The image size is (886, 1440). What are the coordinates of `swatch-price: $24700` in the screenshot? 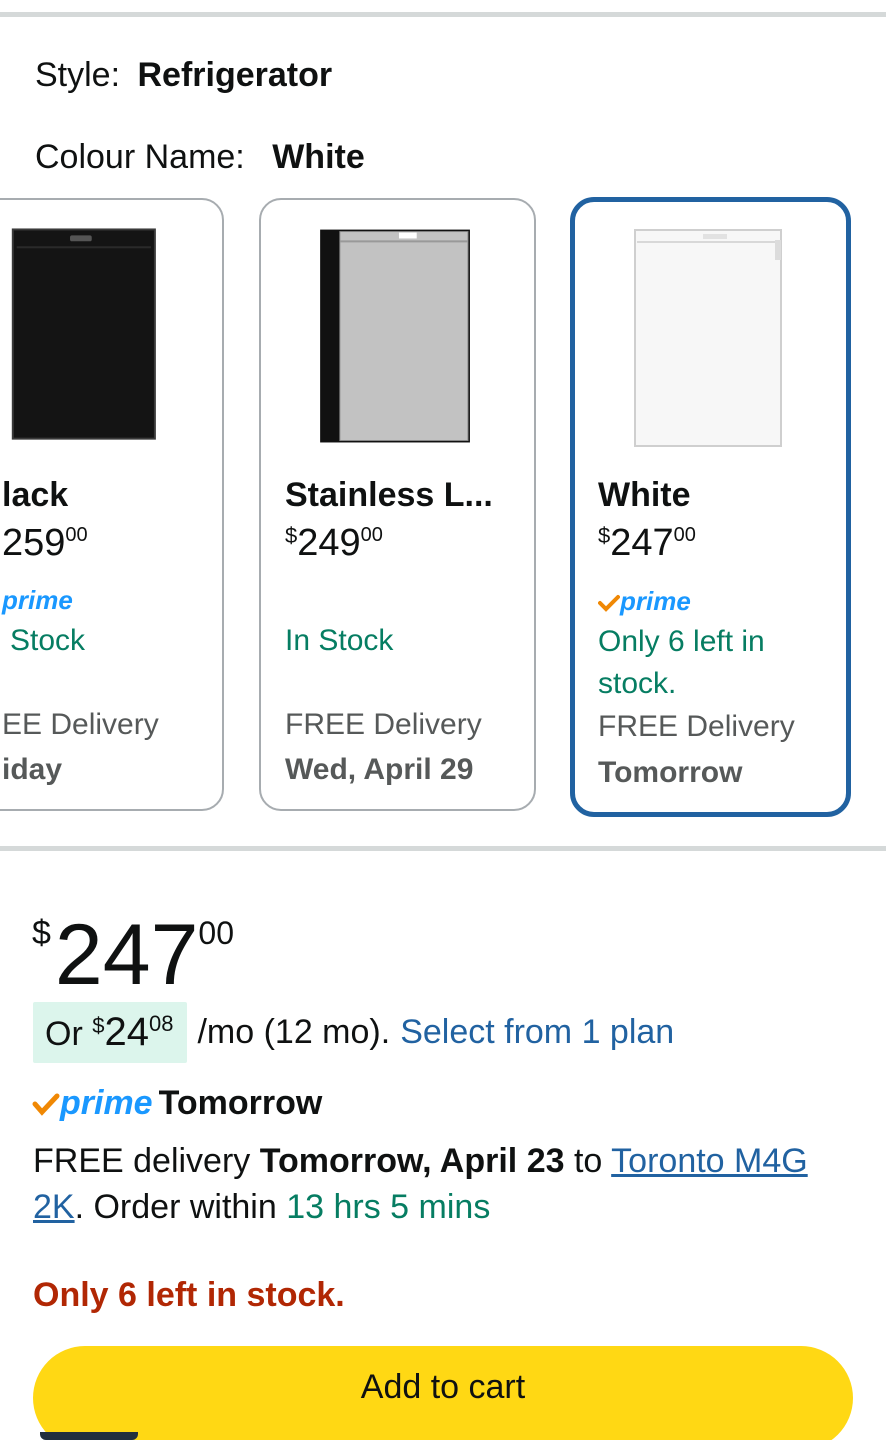 It's located at (647, 543).